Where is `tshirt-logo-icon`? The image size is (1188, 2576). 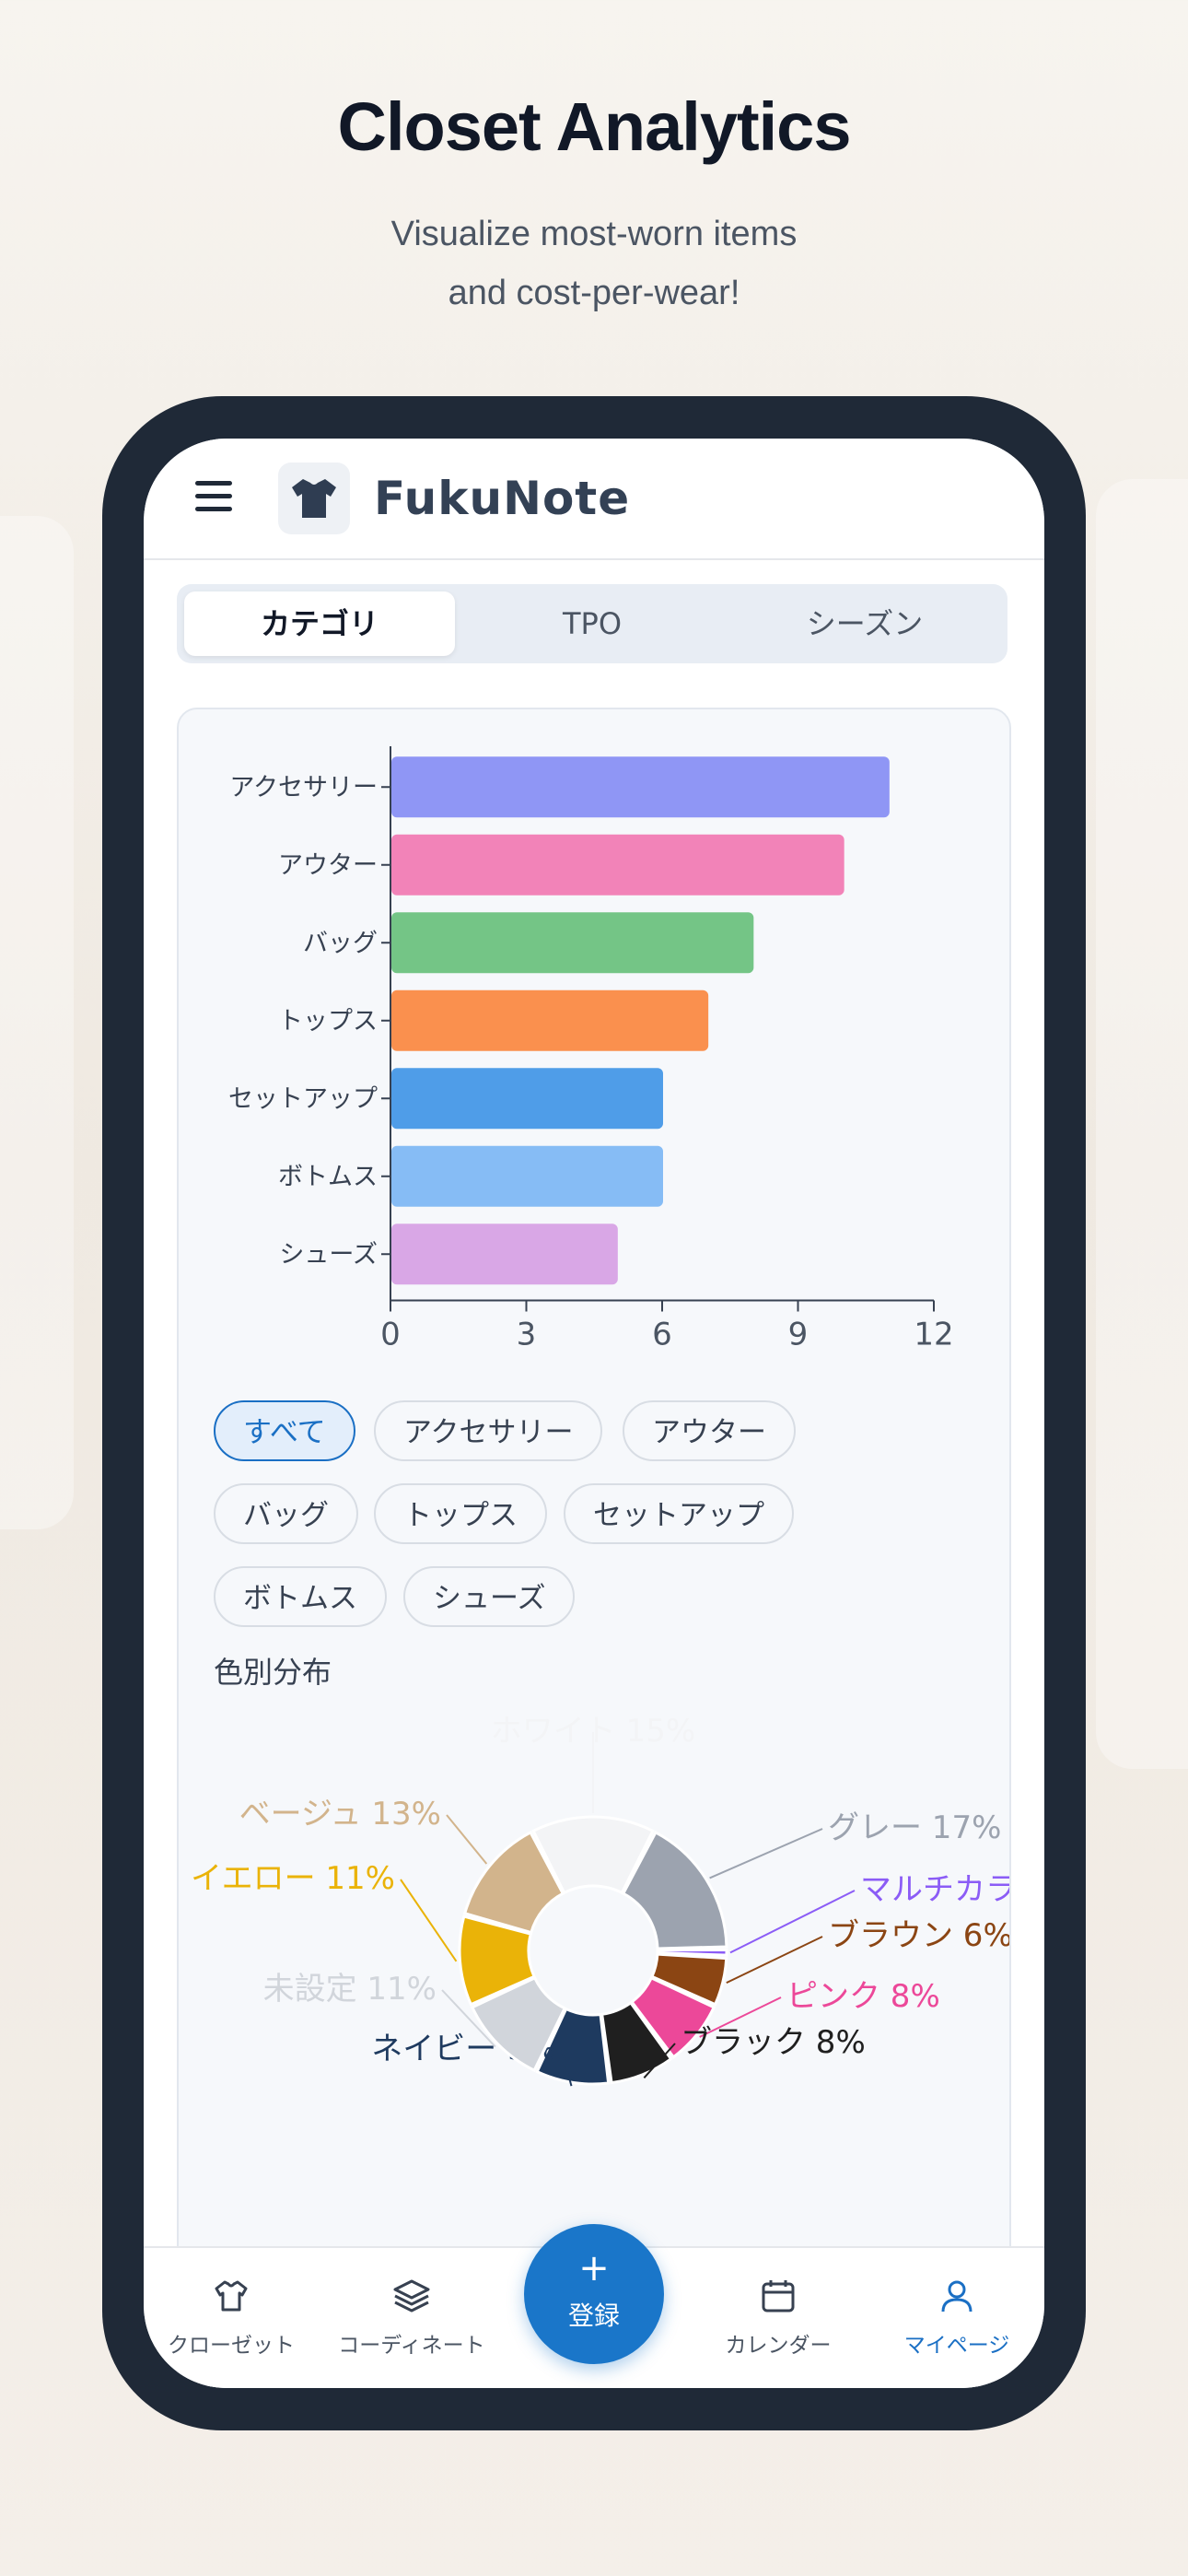
tshirt-logo-icon is located at coordinates (314, 498).